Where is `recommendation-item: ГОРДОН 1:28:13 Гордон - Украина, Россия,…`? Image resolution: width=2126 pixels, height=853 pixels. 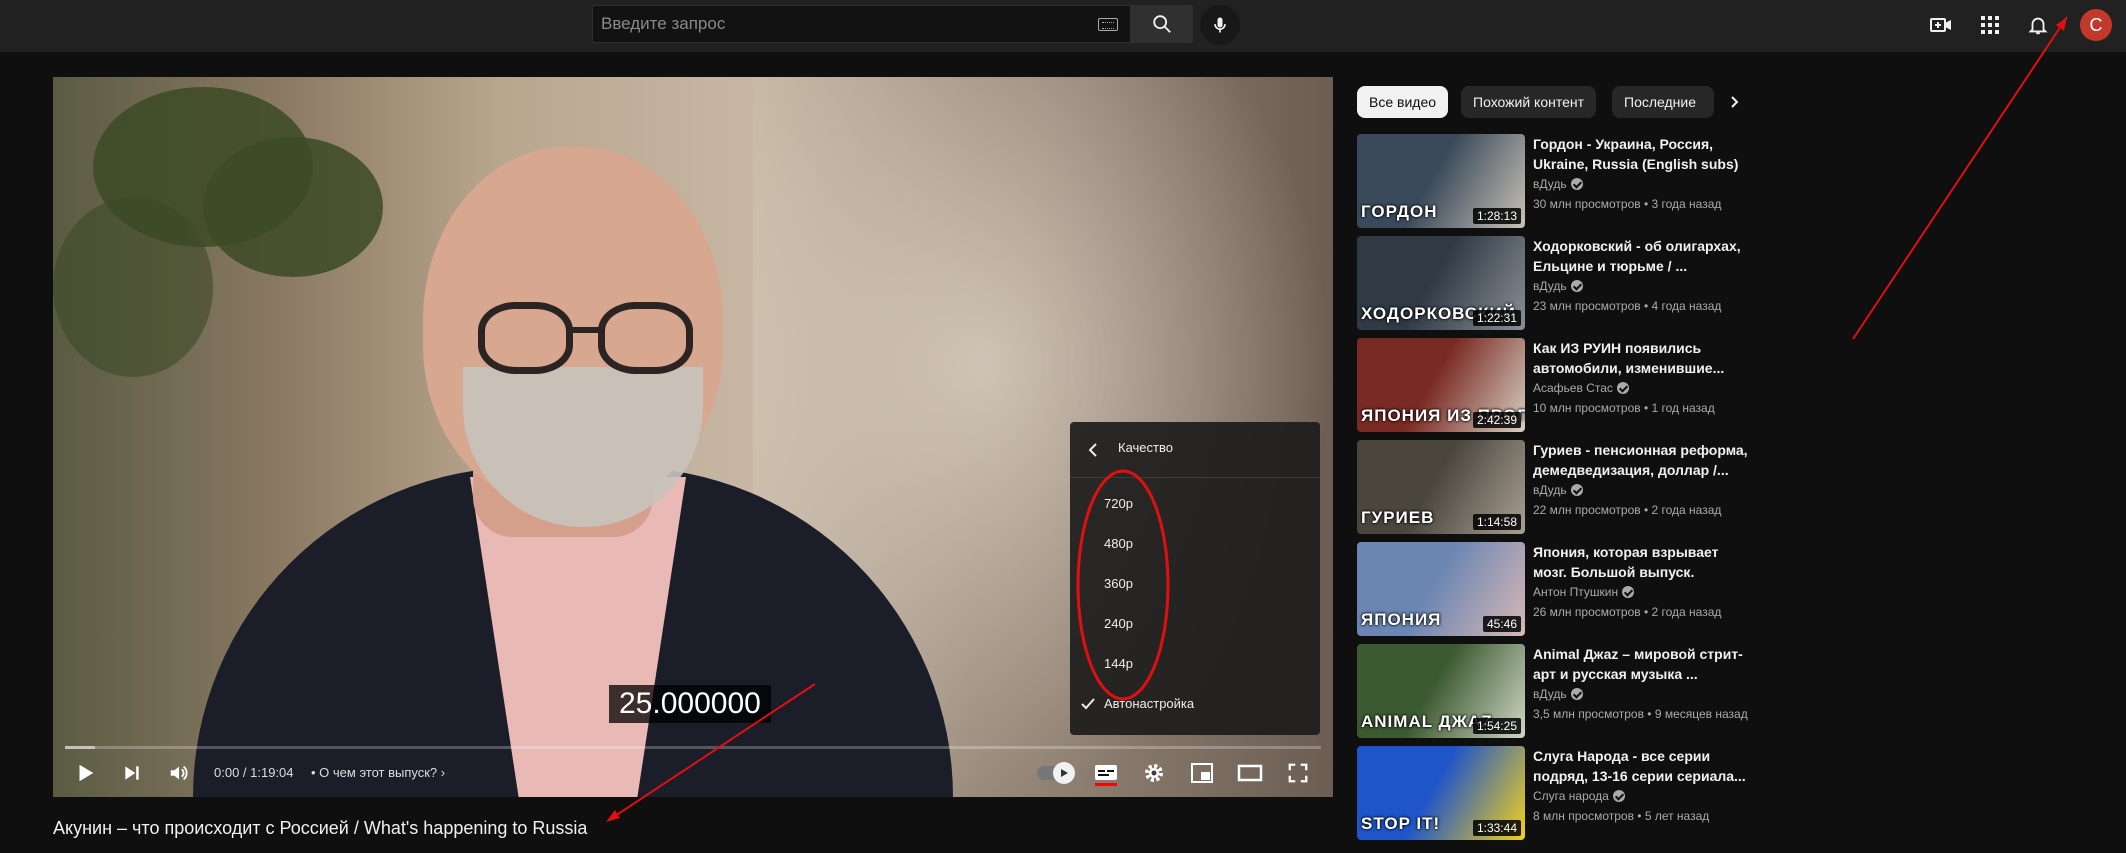
recommendation-item: ГОРДОН 1:28:13 Гордон - Украина, Россия,… is located at coordinates (1557, 182).